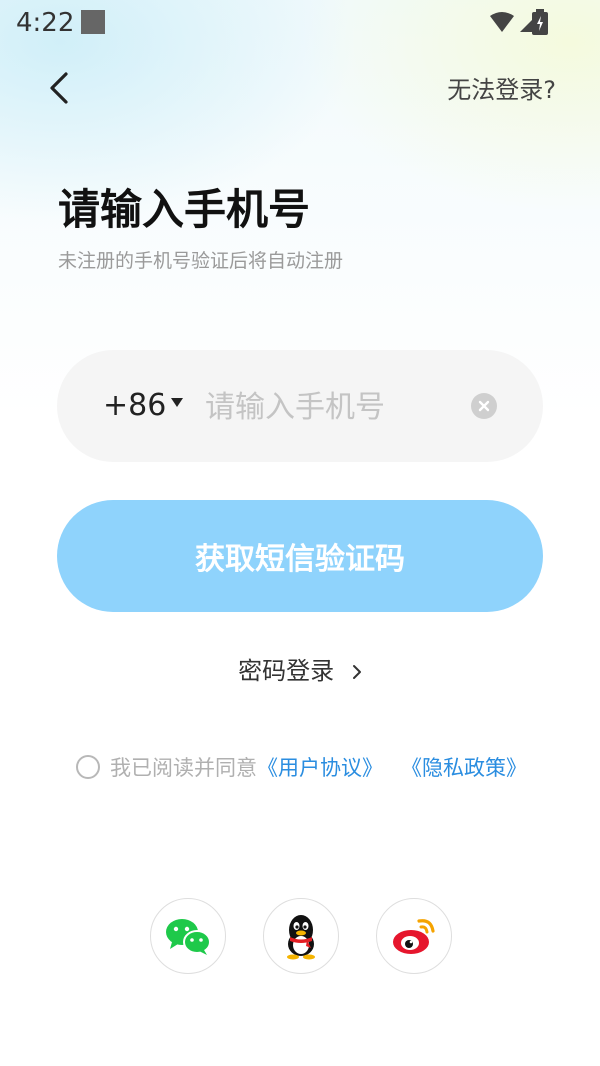 This screenshot has width=600, height=1066. Describe the element at coordinates (300, 556) in the screenshot. I see `get-sms-code-button: 获取短信验证码` at that location.